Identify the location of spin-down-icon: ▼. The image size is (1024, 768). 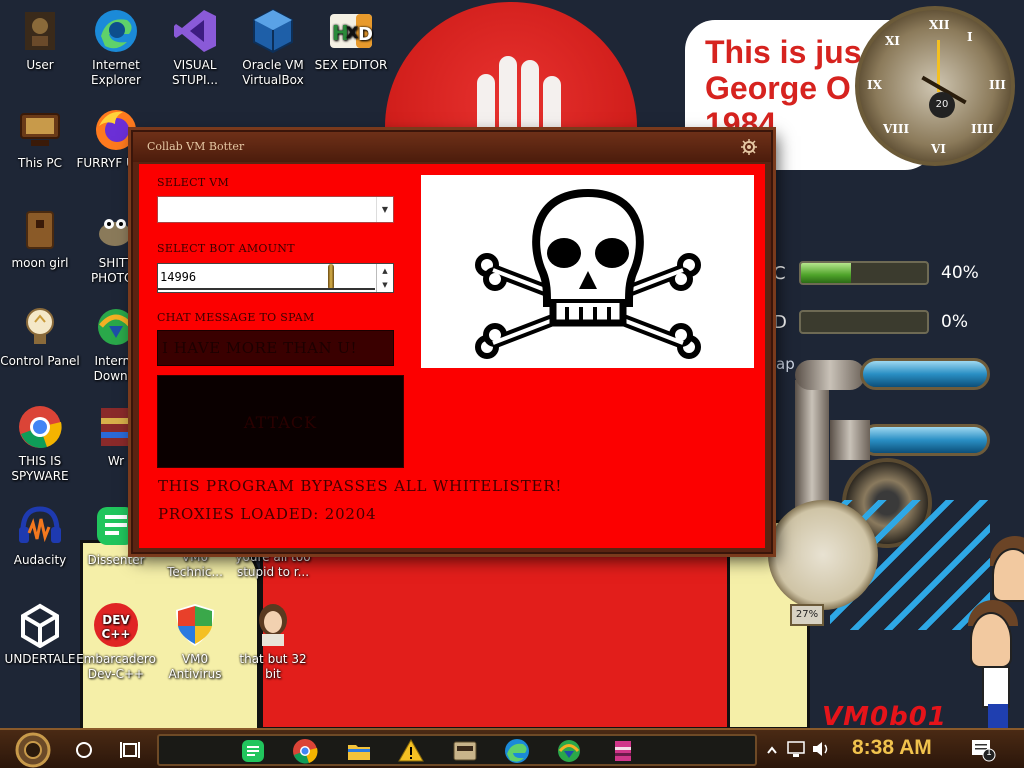
(385, 285).